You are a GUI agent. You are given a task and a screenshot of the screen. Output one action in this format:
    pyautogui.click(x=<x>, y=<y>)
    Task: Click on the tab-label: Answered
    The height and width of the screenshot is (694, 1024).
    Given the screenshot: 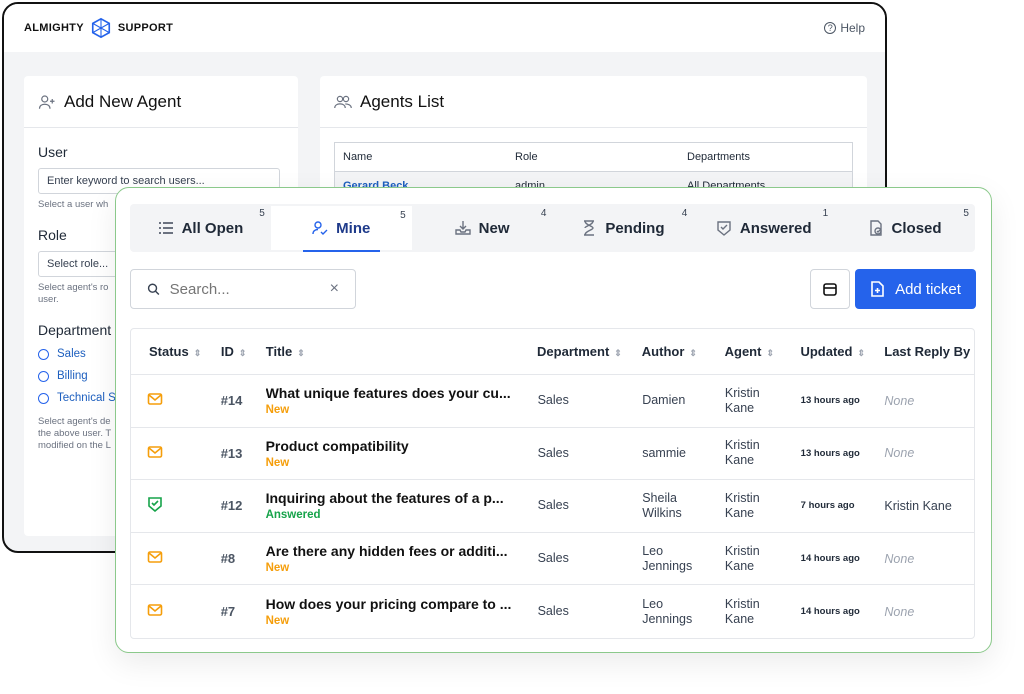 What is the action you would take?
    pyautogui.click(x=775, y=228)
    